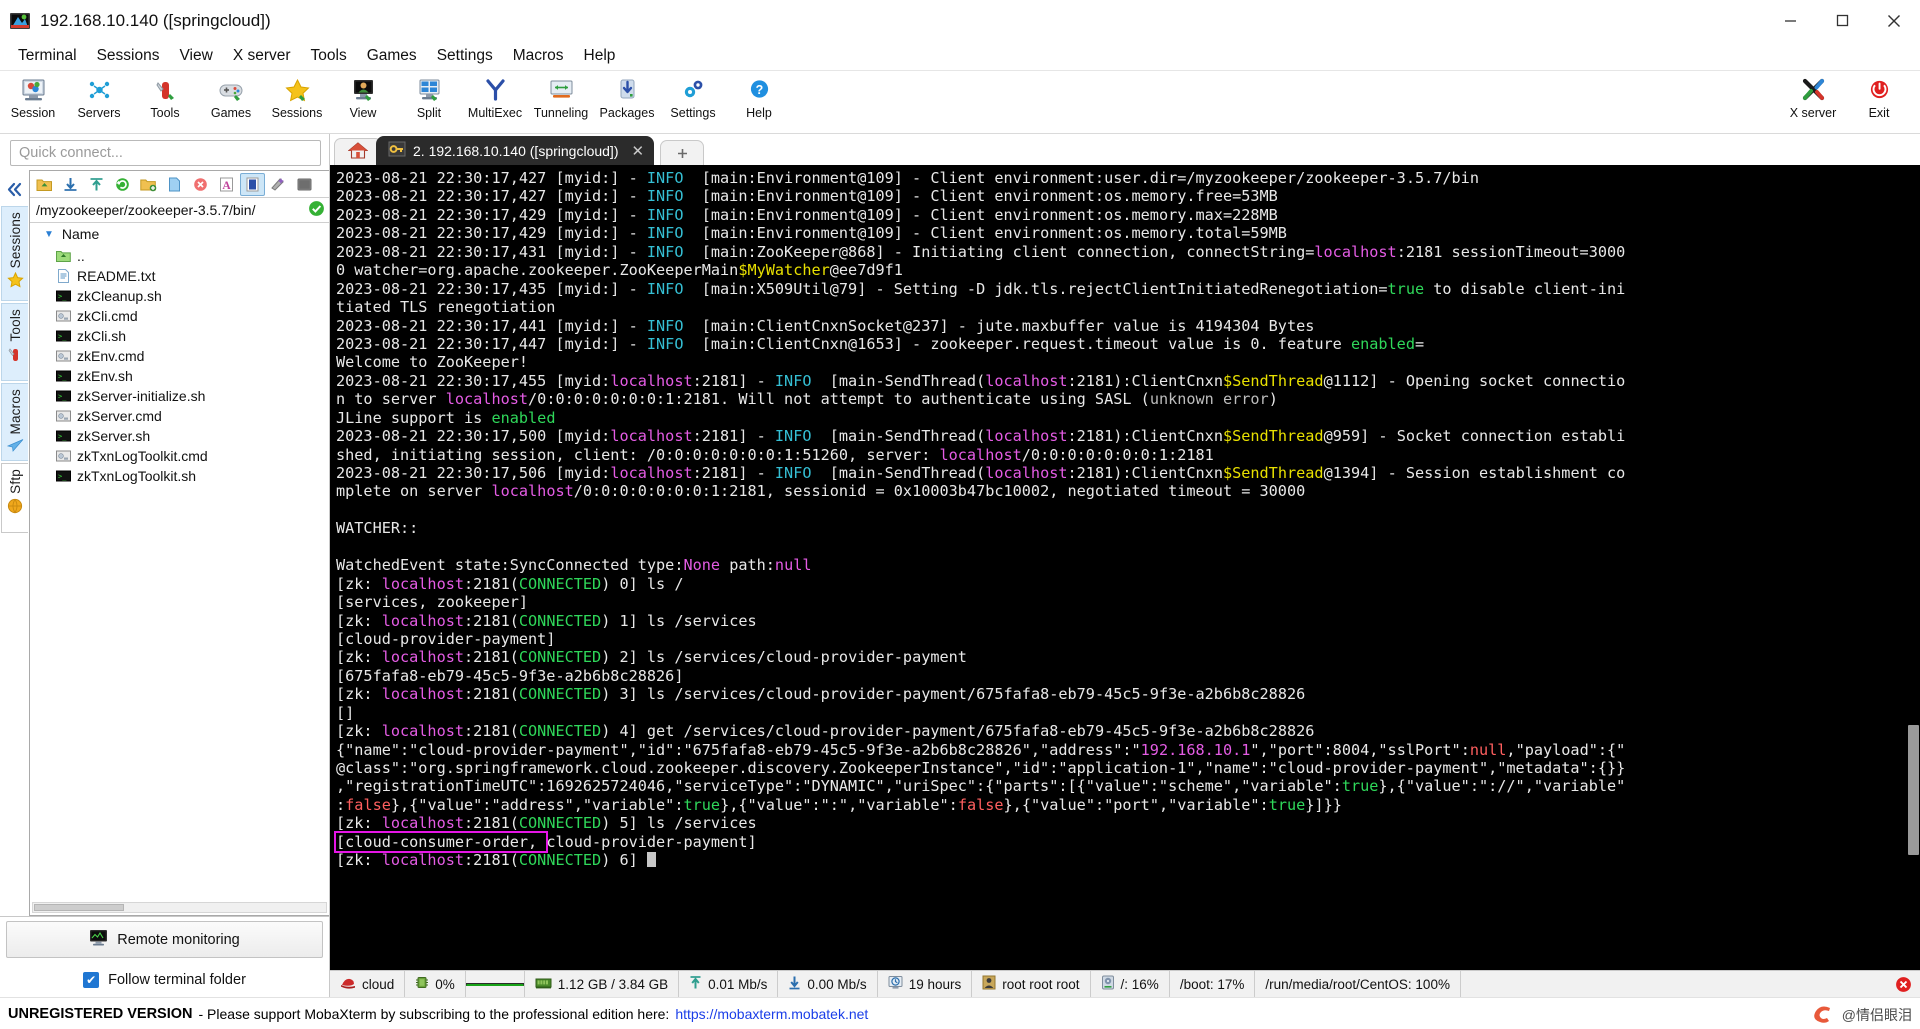  Describe the element at coordinates (179, 476) in the screenshot. I see `list-item: >_ zkTxnLogToolkit.sh` at that location.